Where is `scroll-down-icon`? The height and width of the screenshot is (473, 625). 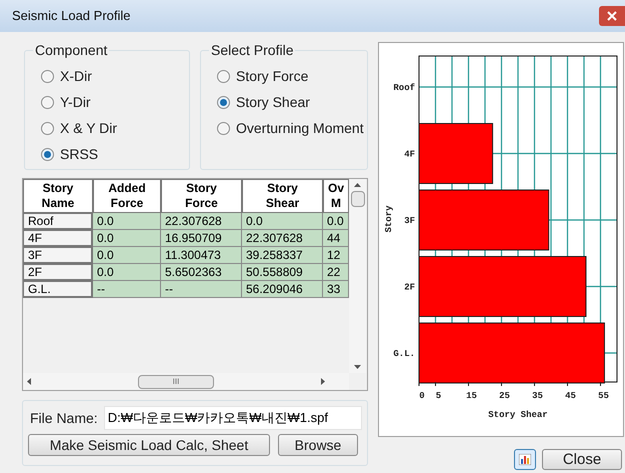 scroll-down-icon is located at coordinates (357, 367).